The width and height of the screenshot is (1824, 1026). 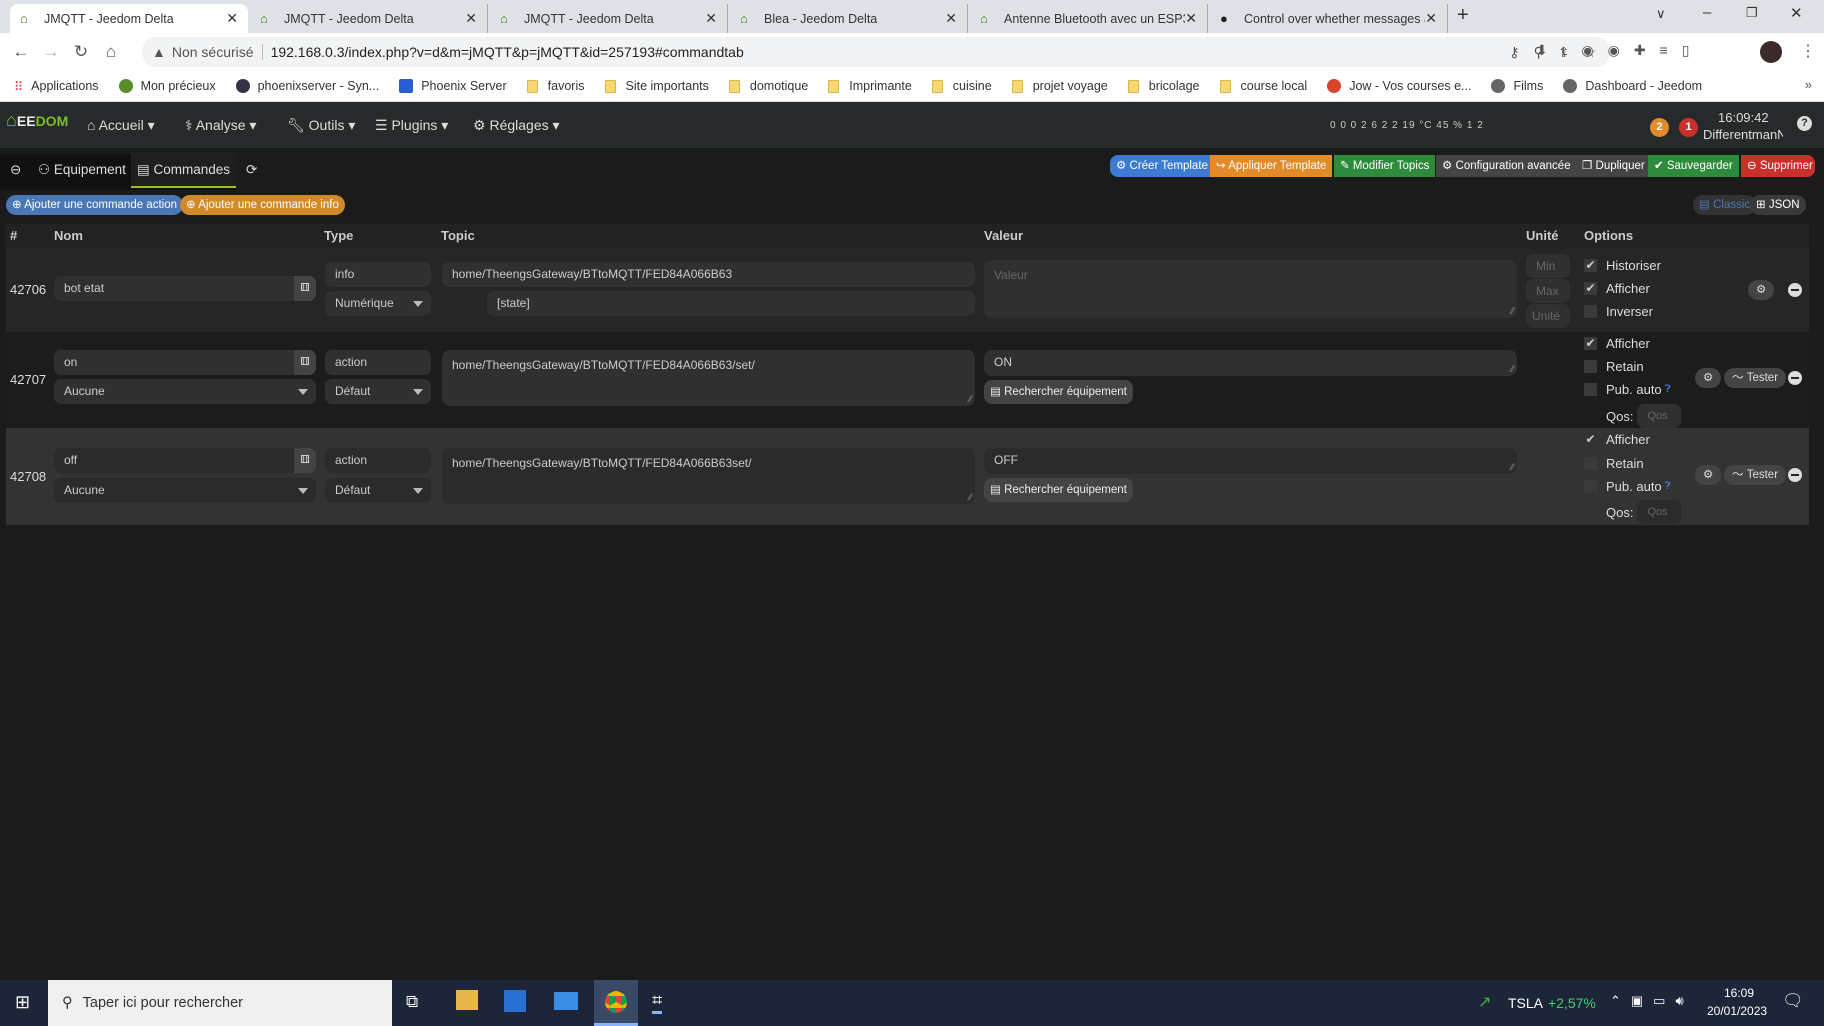 What do you see at coordinates (185, 288) in the screenshot?
I see `name-input: bot etat ⚅` at bounding box center [185, 288].